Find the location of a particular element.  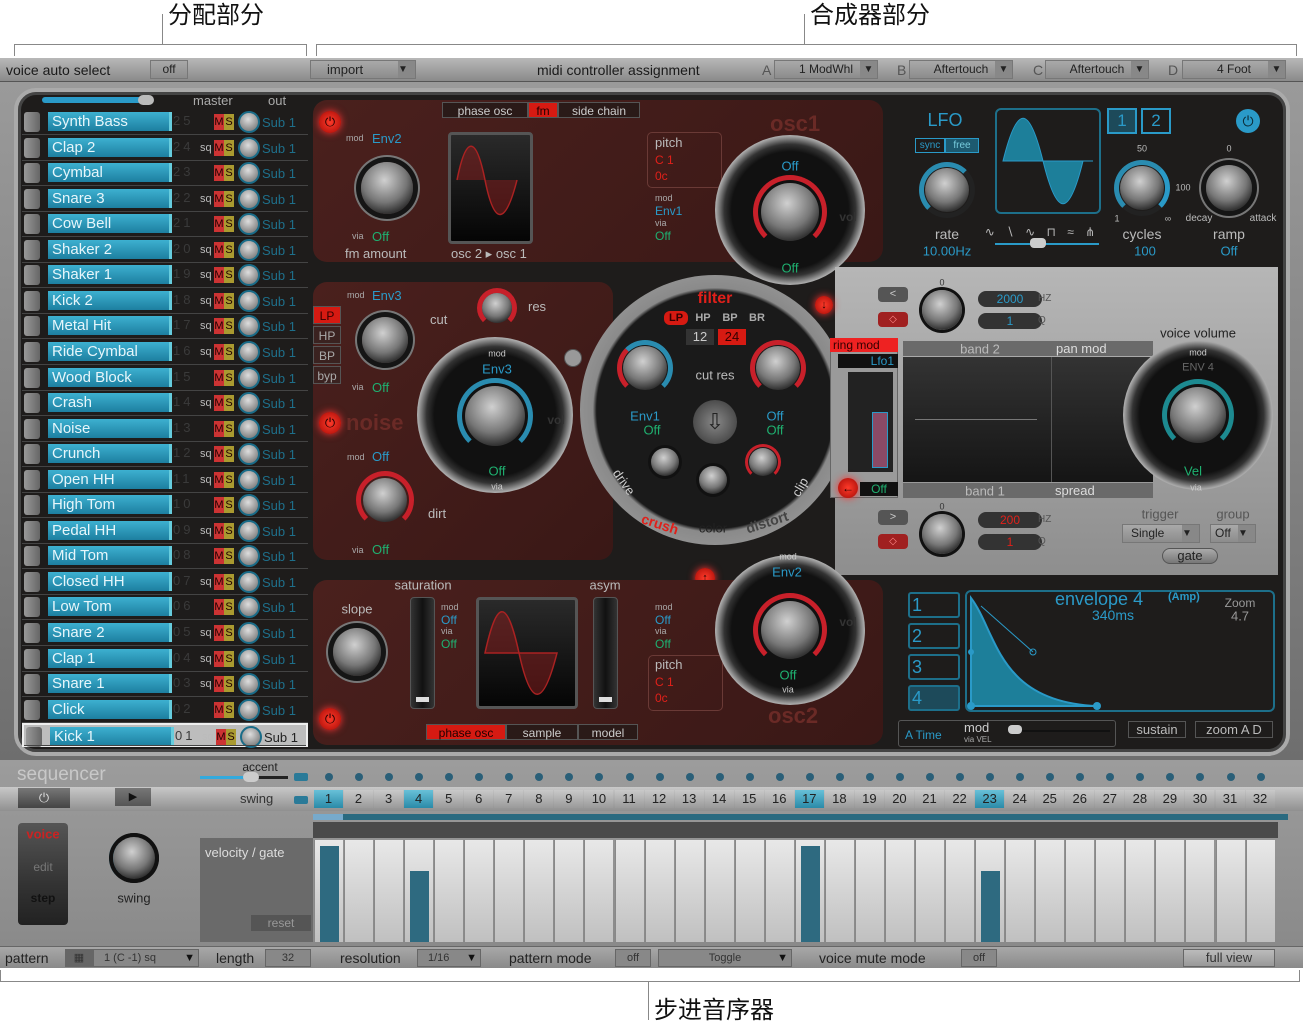

voice-row: Snare 3 22 sq M S Sub 1 is located at coordinates (165, 199).